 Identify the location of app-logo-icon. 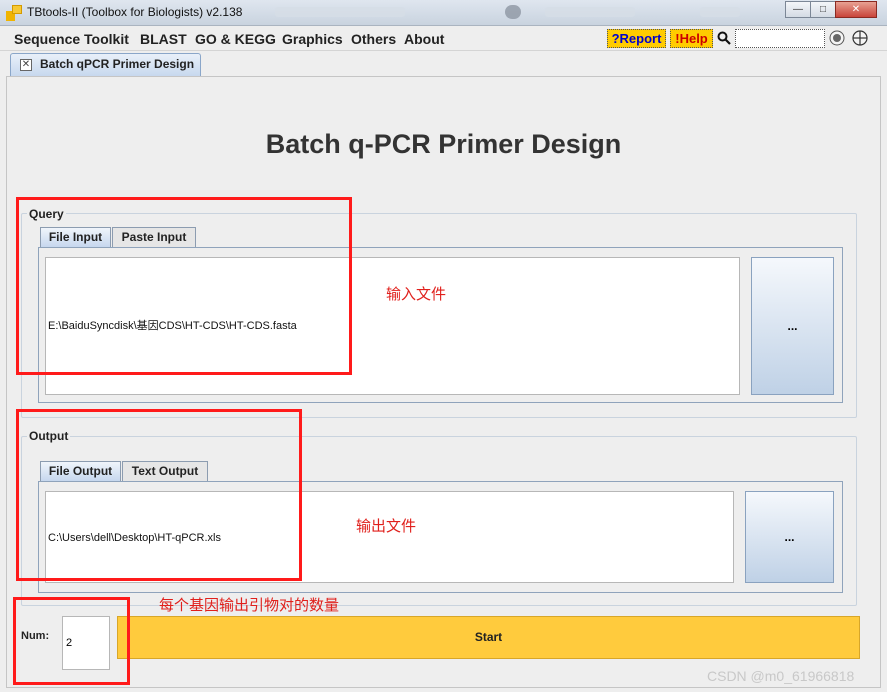
(14, 13).